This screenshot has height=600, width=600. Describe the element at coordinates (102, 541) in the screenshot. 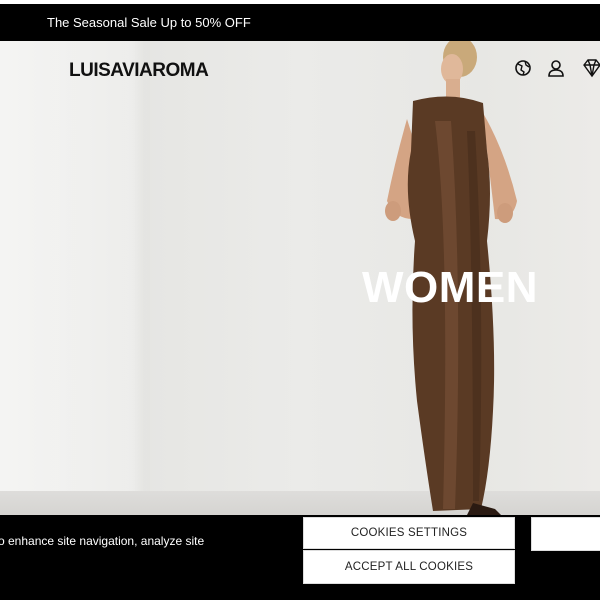

I see `cookie-banner-text: o enhance site navigation, analyze site` at that location.